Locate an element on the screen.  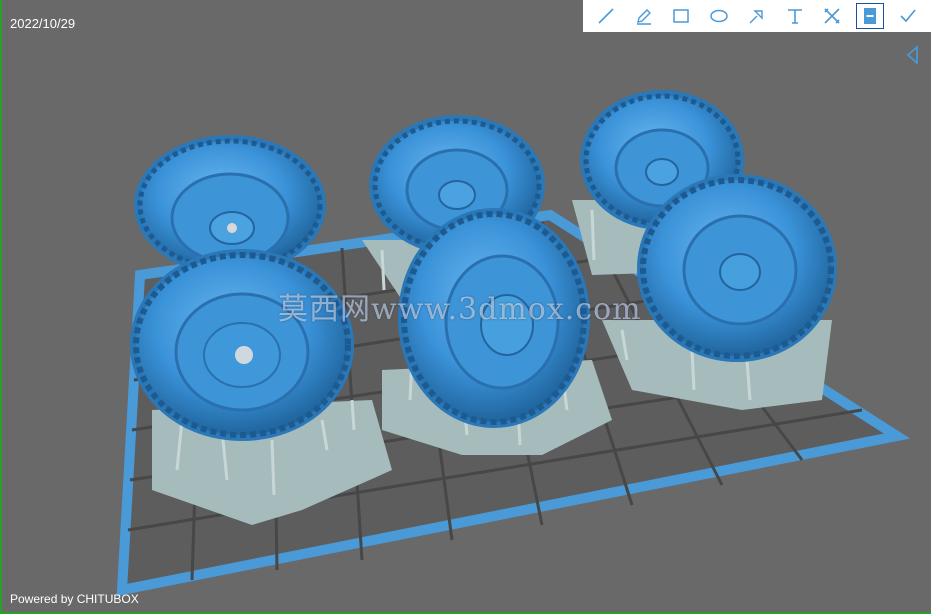
arrow-tool-button is located at coordinates (757, 16).